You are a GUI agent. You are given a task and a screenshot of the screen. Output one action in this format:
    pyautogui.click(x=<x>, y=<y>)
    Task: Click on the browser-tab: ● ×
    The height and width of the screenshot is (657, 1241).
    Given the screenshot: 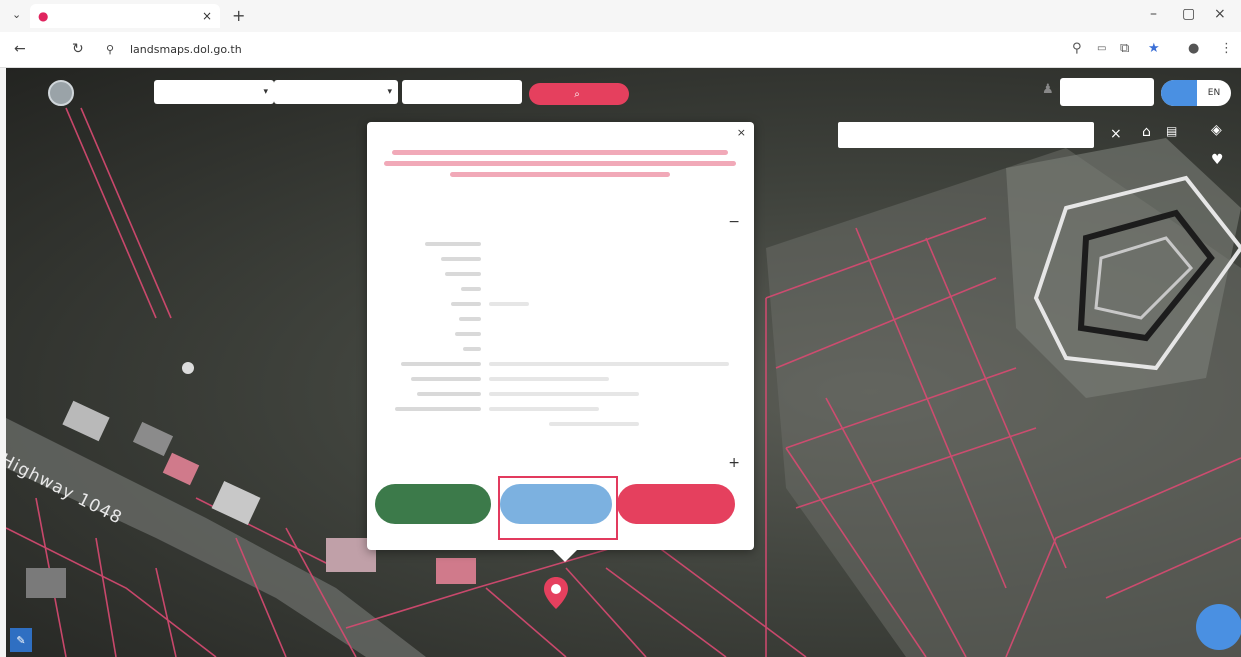 What is the action you would take?
    pyautogui.click(x=125, y=16)
    